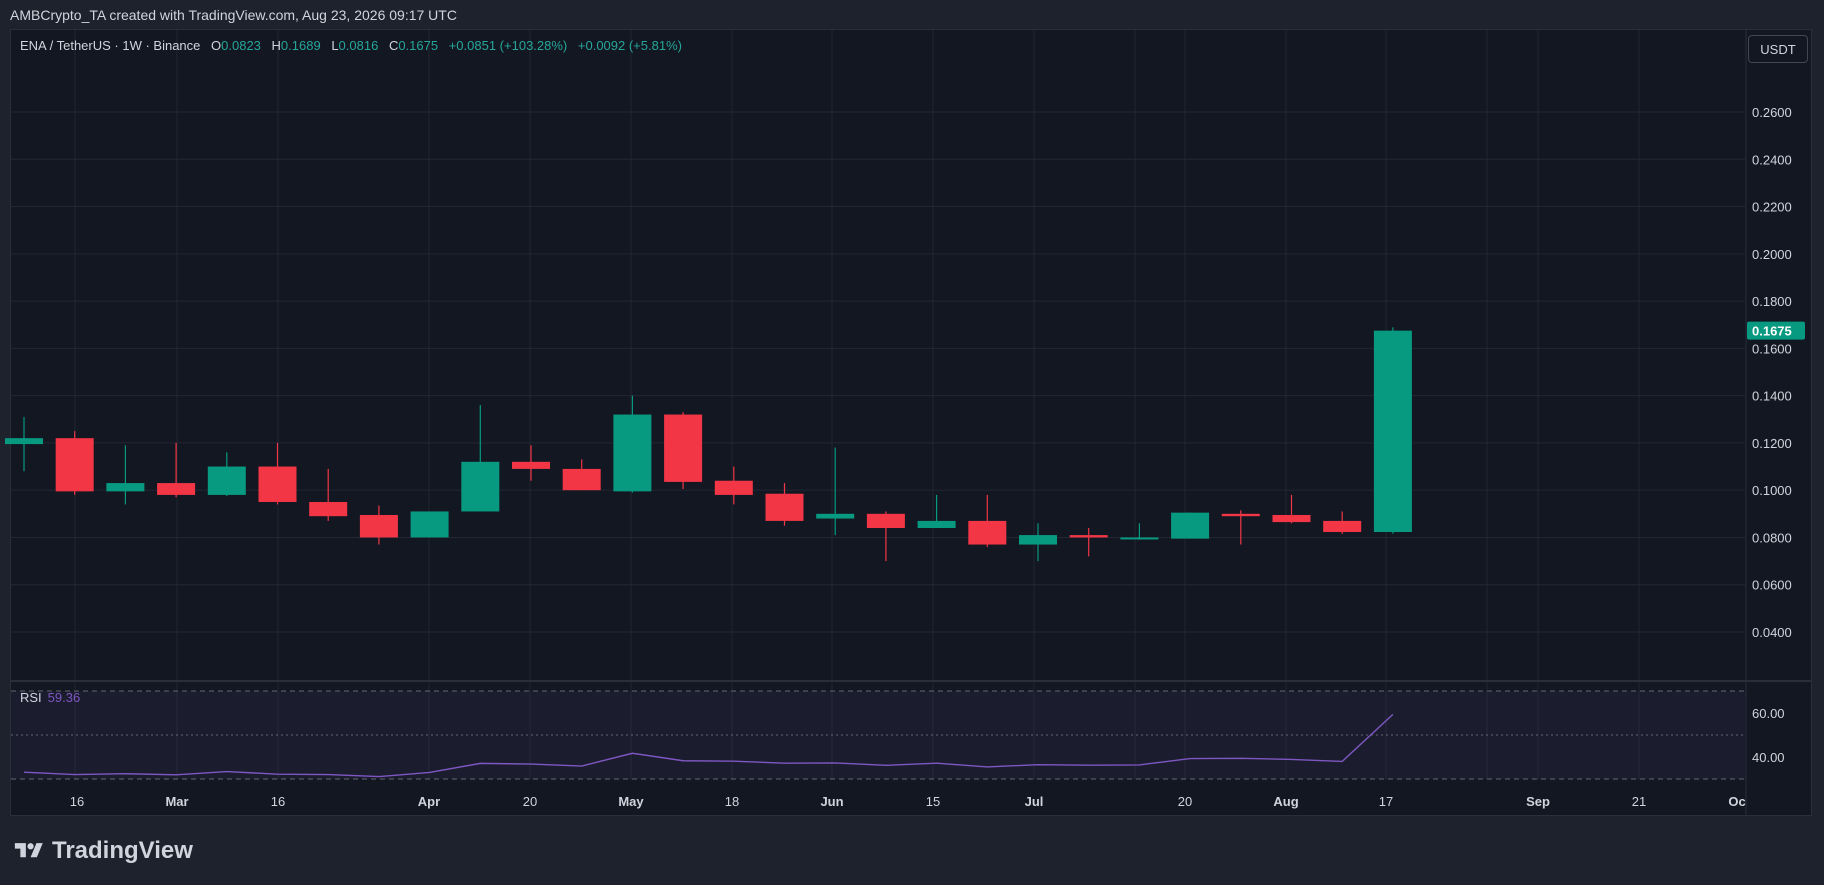 This screenshot has width=1824, height=885. What do you see at coordinates (1768, 757) in the screenshot?
I see `rsi-tick-label: 40.00` at bounding box center [1768, 757].